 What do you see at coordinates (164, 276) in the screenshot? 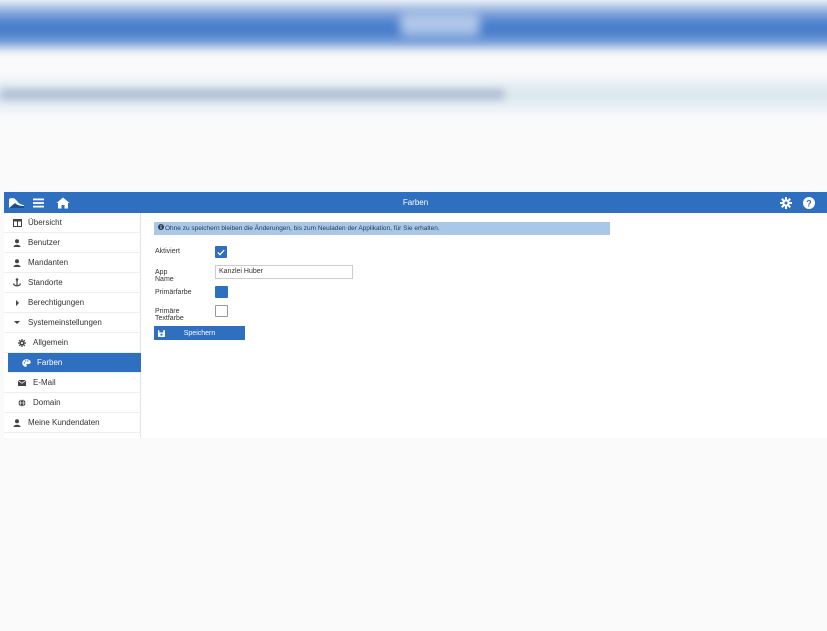
I see `app-name-label: App Name` at bounding box center [164, 276].